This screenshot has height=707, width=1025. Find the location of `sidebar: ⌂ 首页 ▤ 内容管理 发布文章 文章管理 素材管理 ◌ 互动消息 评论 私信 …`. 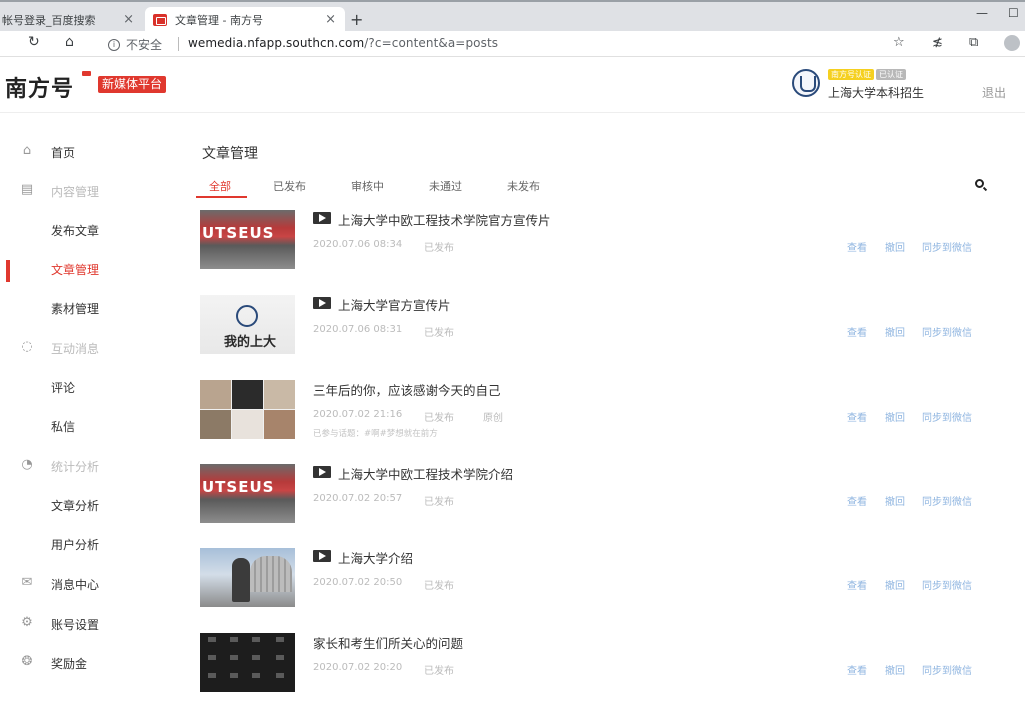

sidebar: ⌂ 首页 ▤ 内容管理 发布文章 文章管理 素材管理 ◌ 互动消息 评论 私信 … is located at coordinates (90, 410).